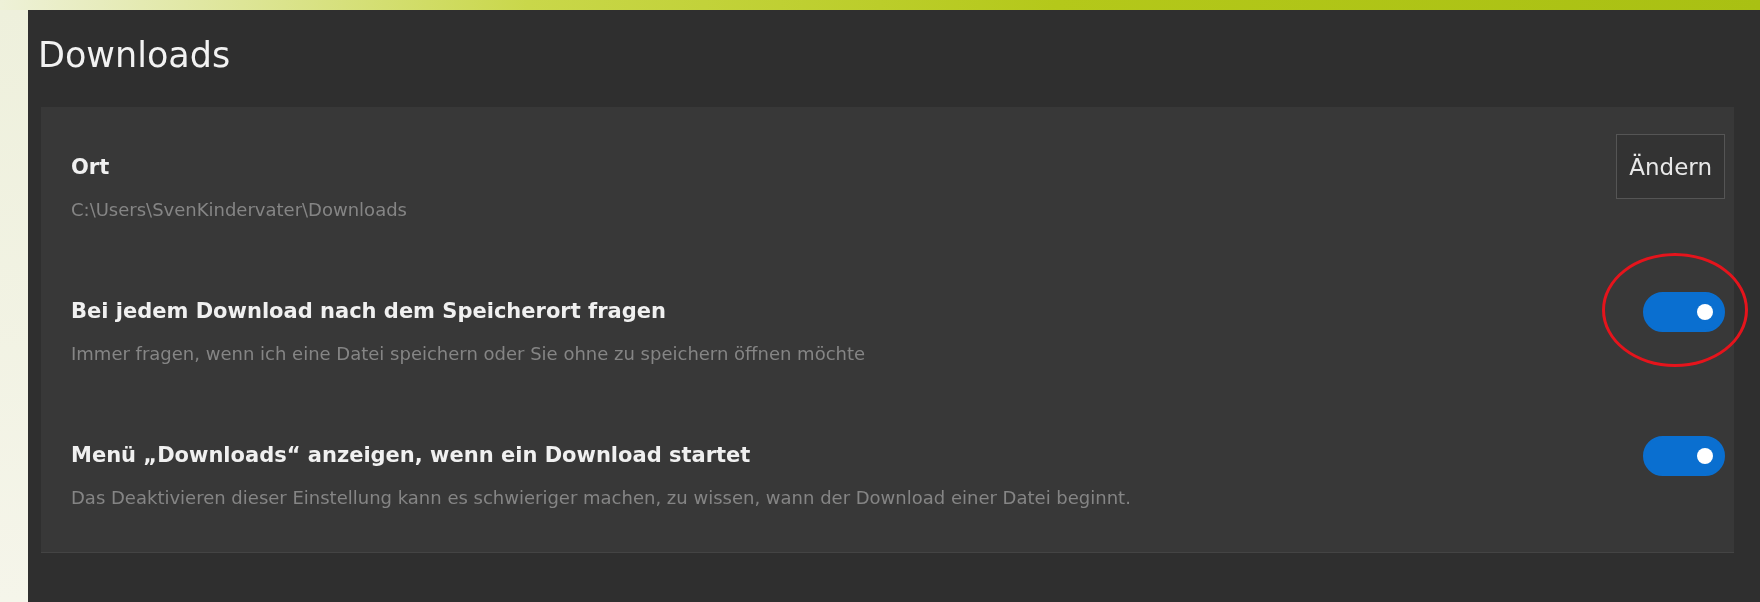 The image size is (1760, 602). Describe the element at coordinates (411, 455) in the screenshot. I see `setting-title: Menü „Downloads“ anzeigen, wenn ein Download startet` at that location.